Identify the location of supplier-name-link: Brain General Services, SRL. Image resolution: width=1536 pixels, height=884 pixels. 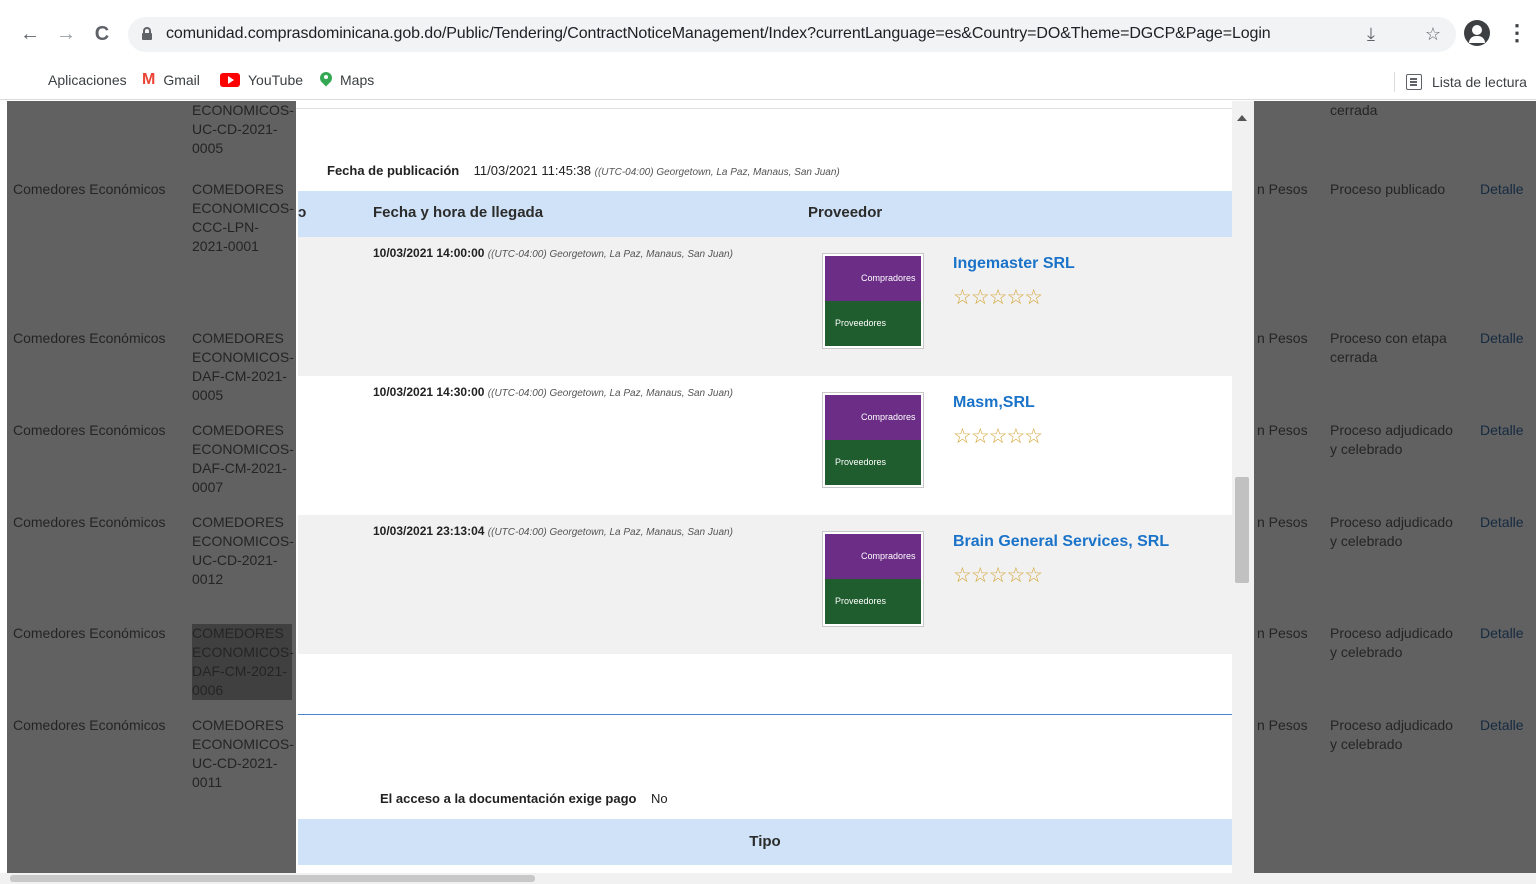
(1061, 542).